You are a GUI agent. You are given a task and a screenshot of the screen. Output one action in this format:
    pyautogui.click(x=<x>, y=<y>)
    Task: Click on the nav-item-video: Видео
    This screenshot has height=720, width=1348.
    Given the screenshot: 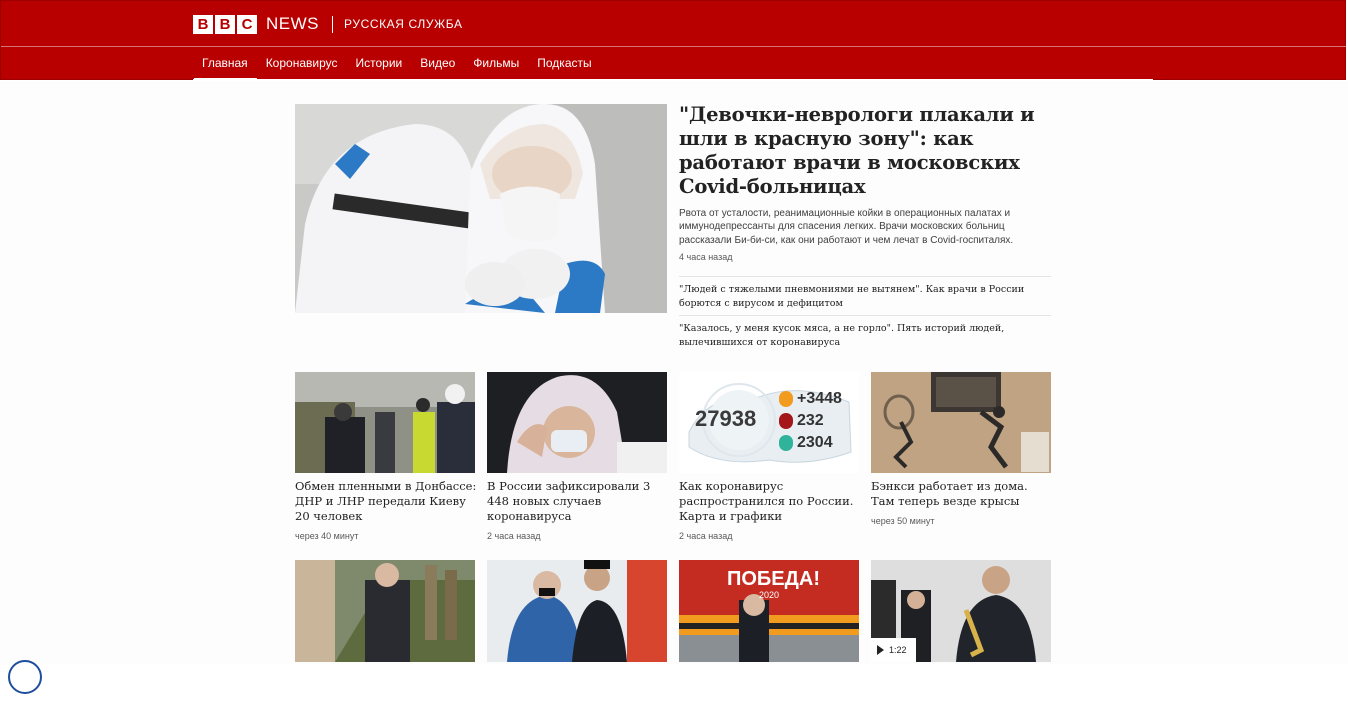 What is the action you would take?
    pyautogui.click(x=437, y=63)
    